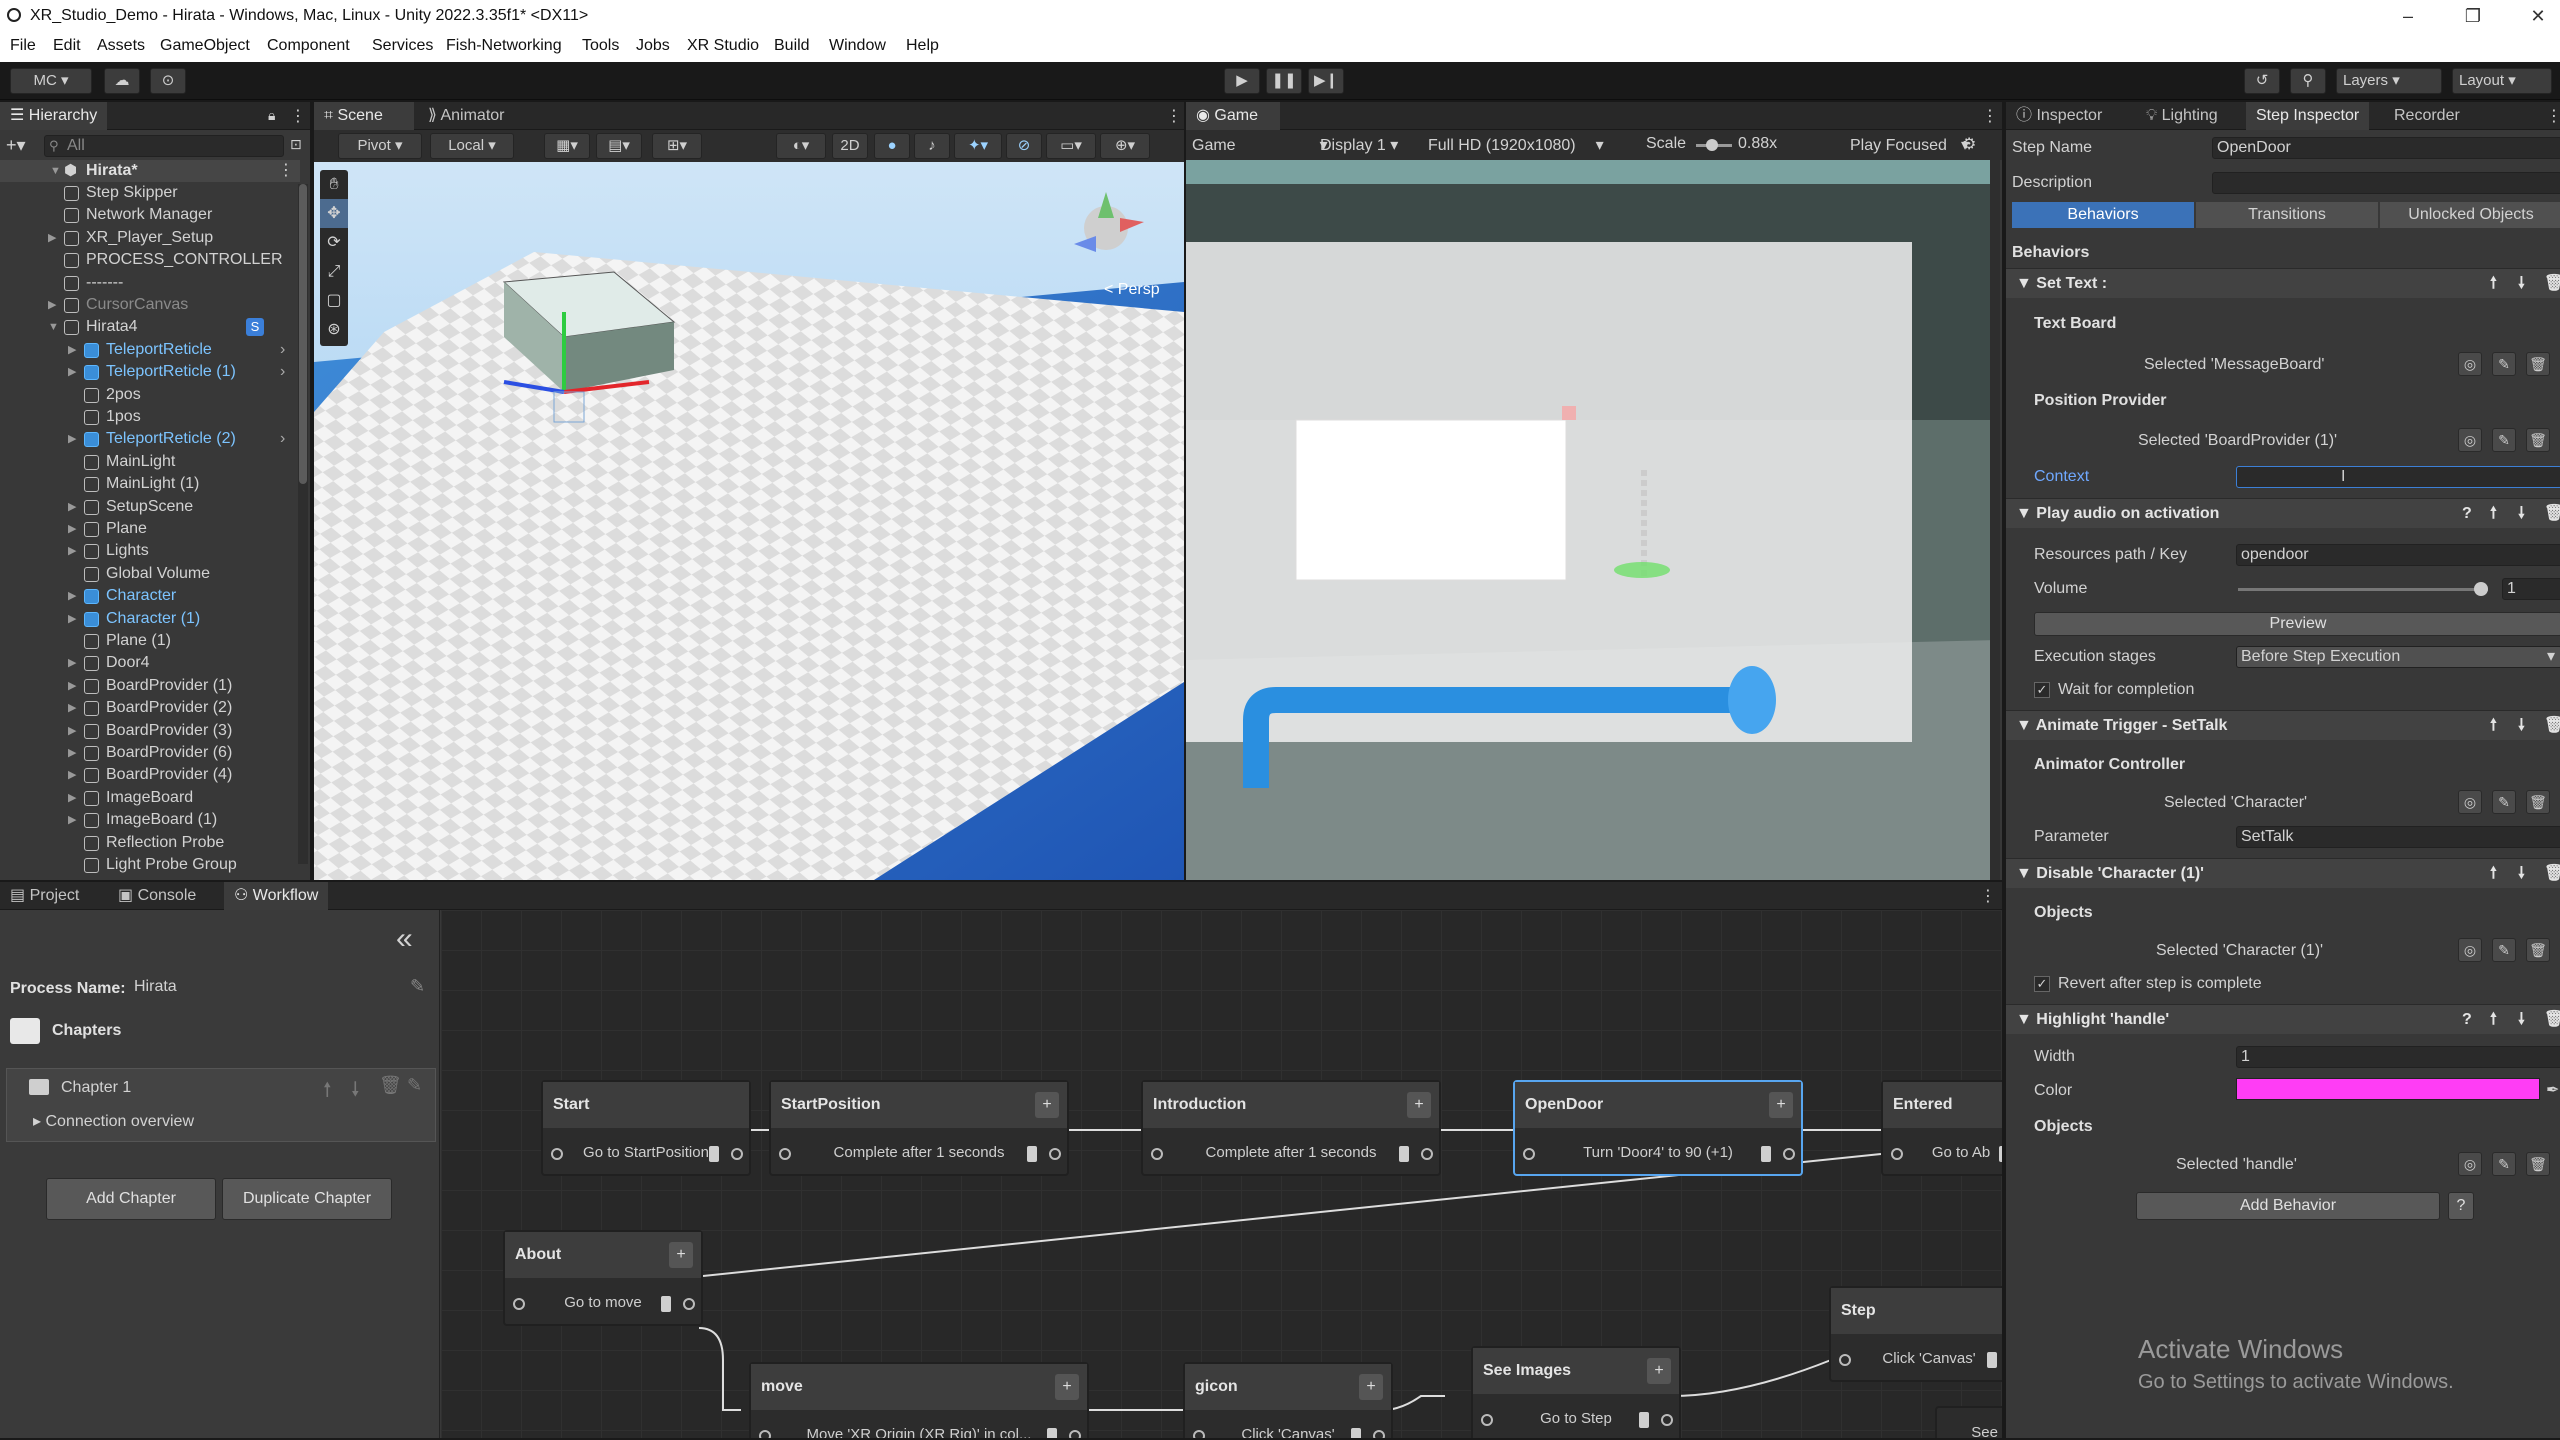 The width and height of the screenshot is (2560, 1440). I want to click on execution-stages-dropdown: Before Step Execution ▾, so click(2398, 657).